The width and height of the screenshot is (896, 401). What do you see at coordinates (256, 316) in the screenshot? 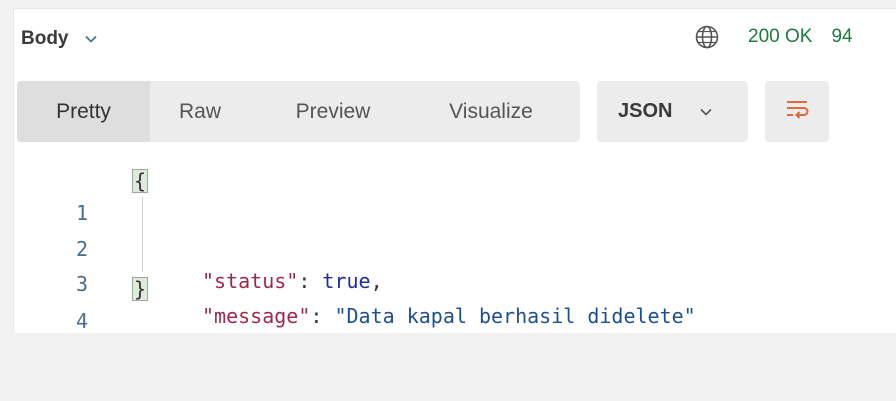
I see `json-key: "message"` at bounding box center [256, 316].